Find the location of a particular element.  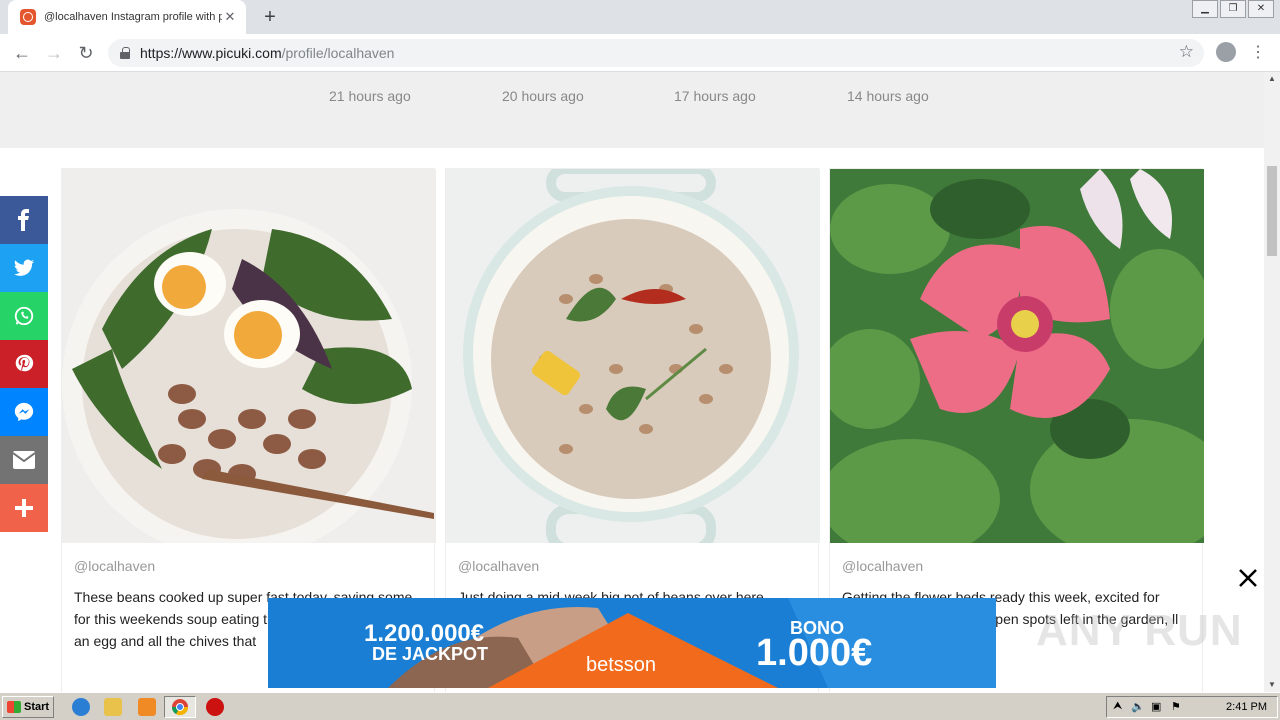

whatsapp-share-button is located at coordinates (24, 316).